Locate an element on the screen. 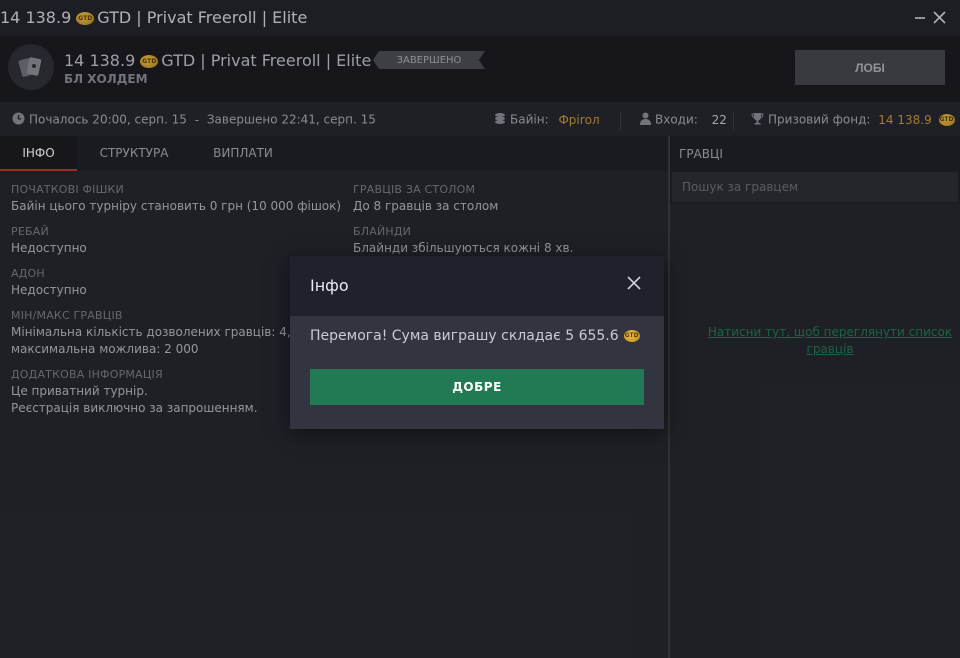  win-message: Перемога! Сума виграшу складає 5 655.6 is located at coordinates (464, 336).